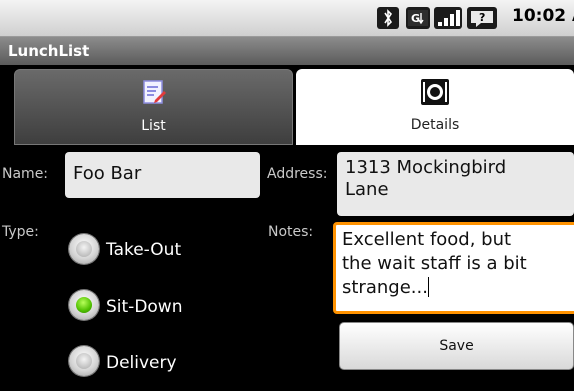 This screenshot has width=574, height=391. What do you see at coordinates (388, 18) in the screenshot?
I see `bluetooth-icon` at bounding box center [388, 18].